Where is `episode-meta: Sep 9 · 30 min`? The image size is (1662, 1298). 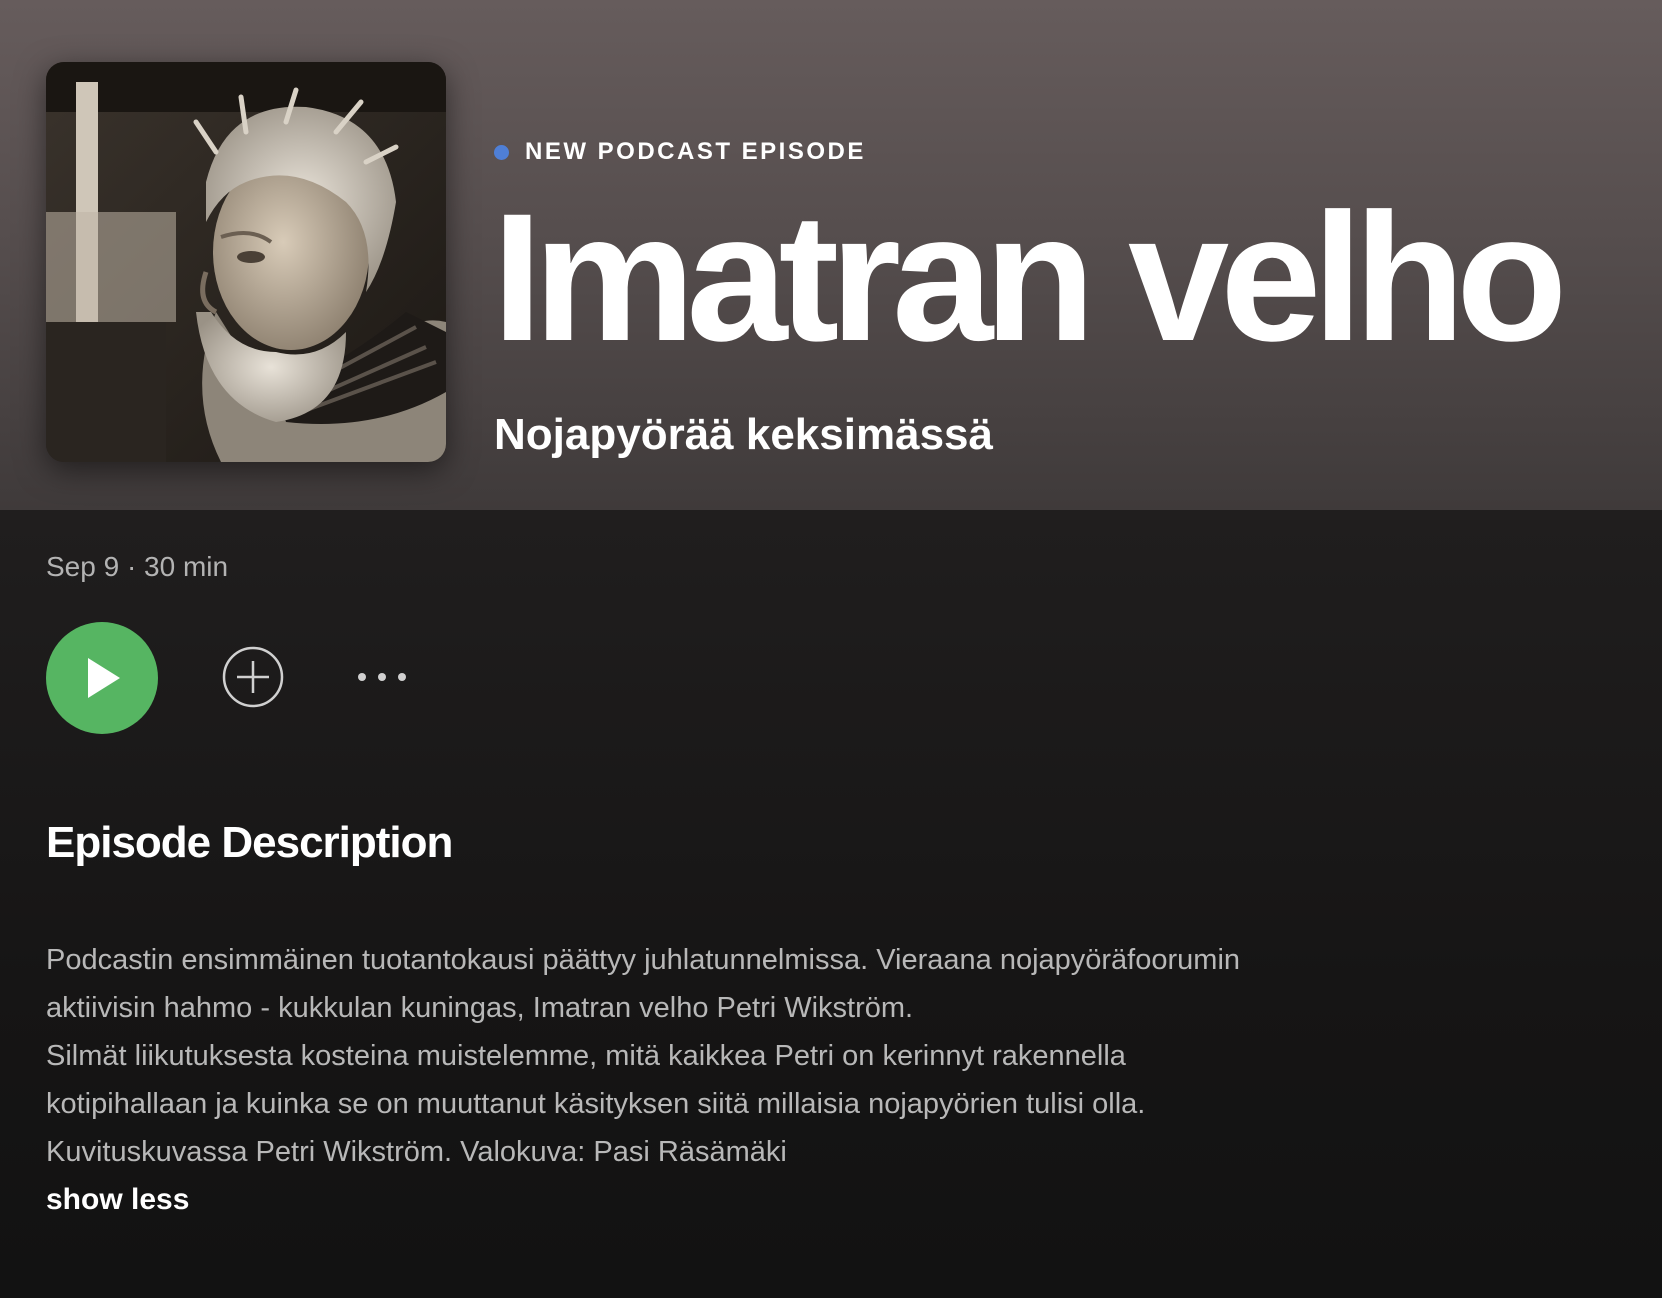
episode-meta: Sep 9 · 30 min is located at coordinates (137, 566).